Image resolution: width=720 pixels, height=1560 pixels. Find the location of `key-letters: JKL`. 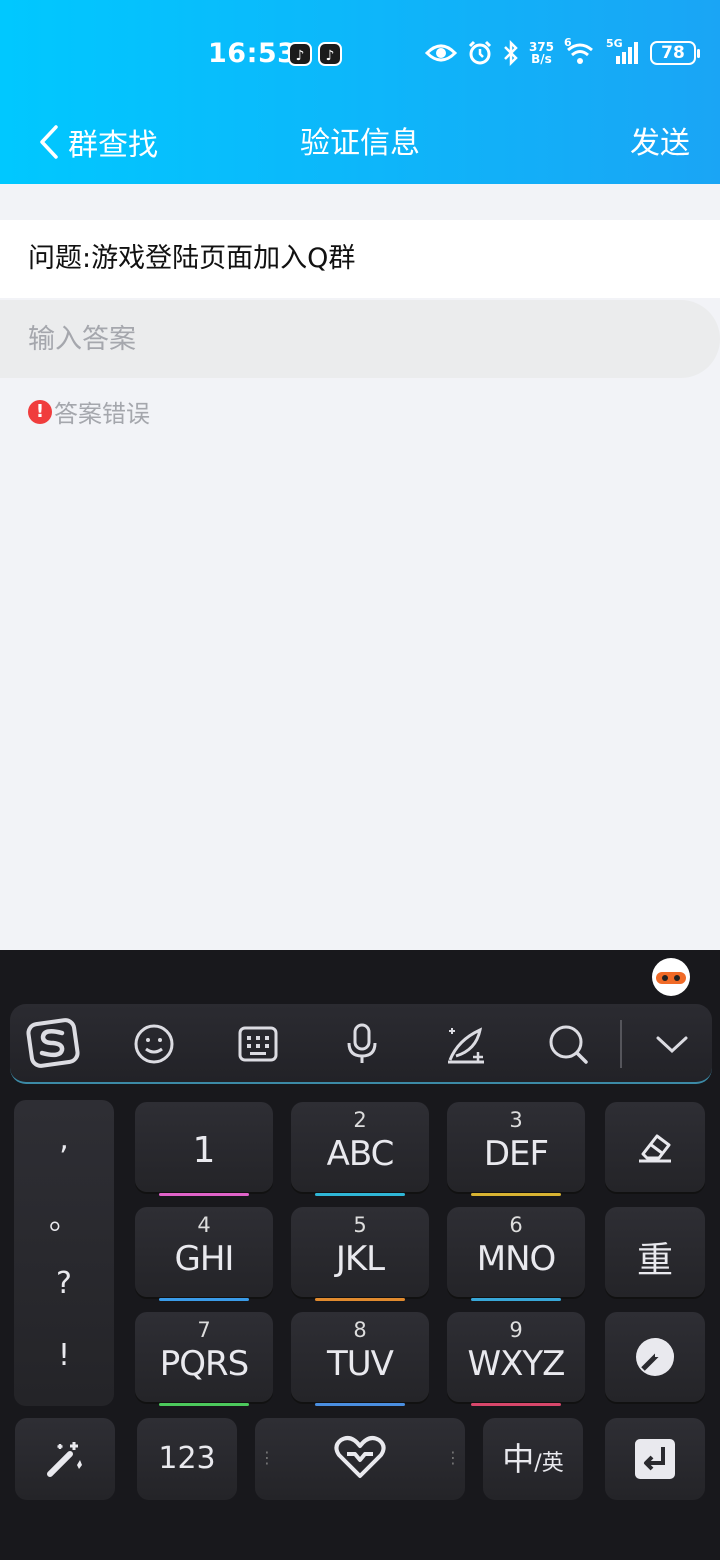

key-letters: JKL is located at coordinates (360, 1259).